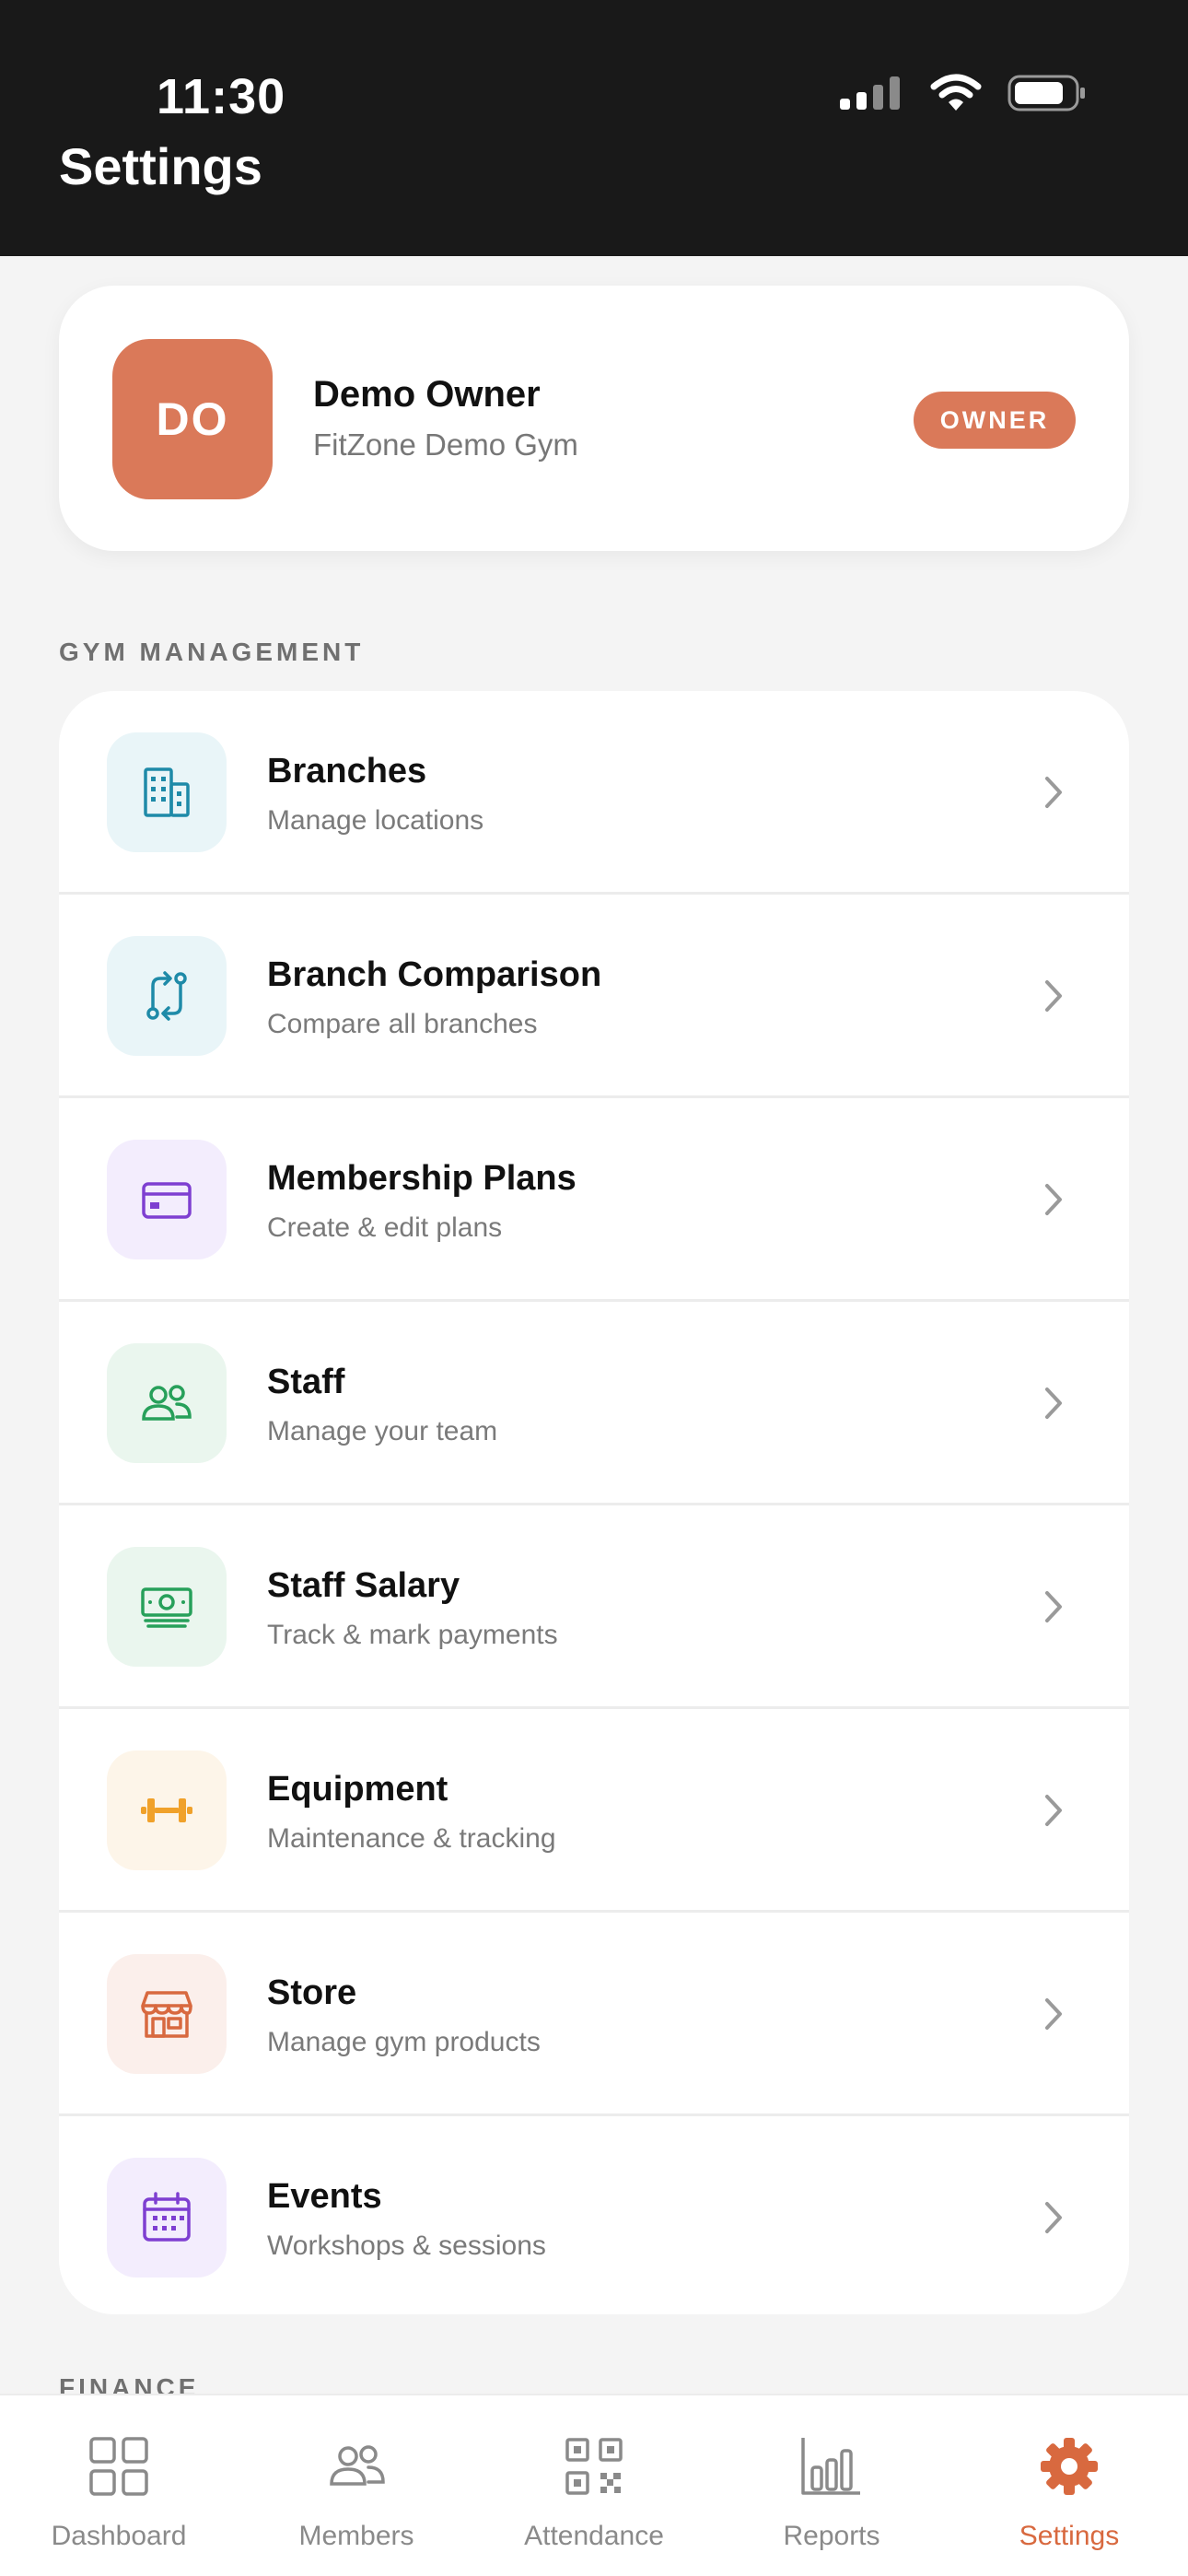  I want to click on profile-name: Demo Owner, so click(427, 395).